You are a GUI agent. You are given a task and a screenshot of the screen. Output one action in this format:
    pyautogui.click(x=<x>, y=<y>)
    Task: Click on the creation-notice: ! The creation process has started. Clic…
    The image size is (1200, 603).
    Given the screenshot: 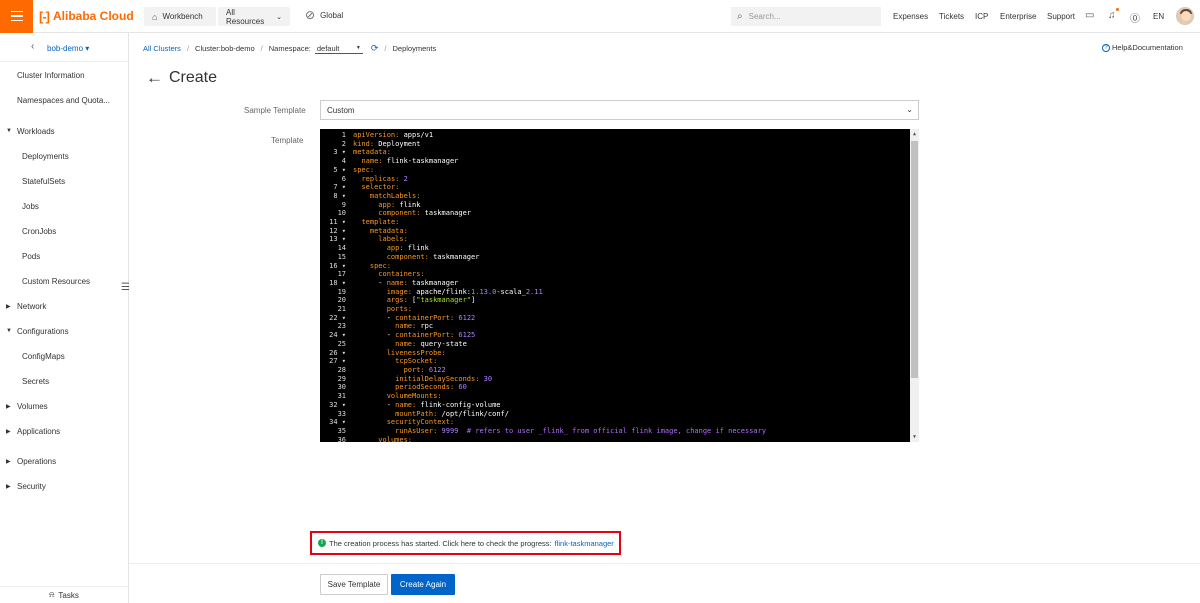 What is the action you would take?
    pyautogui.click(x=465, y=543)
    